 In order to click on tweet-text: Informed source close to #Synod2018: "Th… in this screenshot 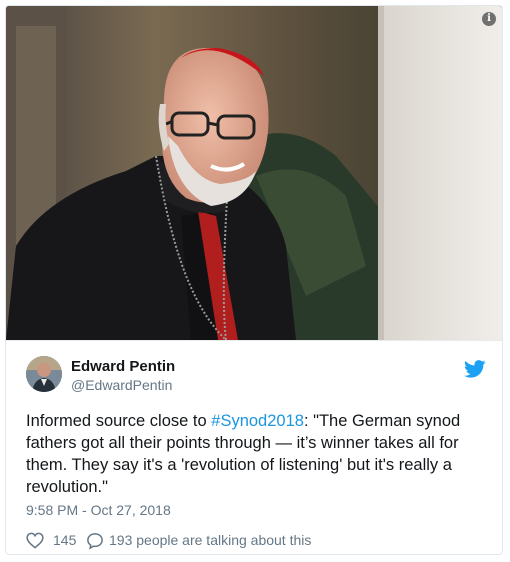, I will do `click(256, 454)`.